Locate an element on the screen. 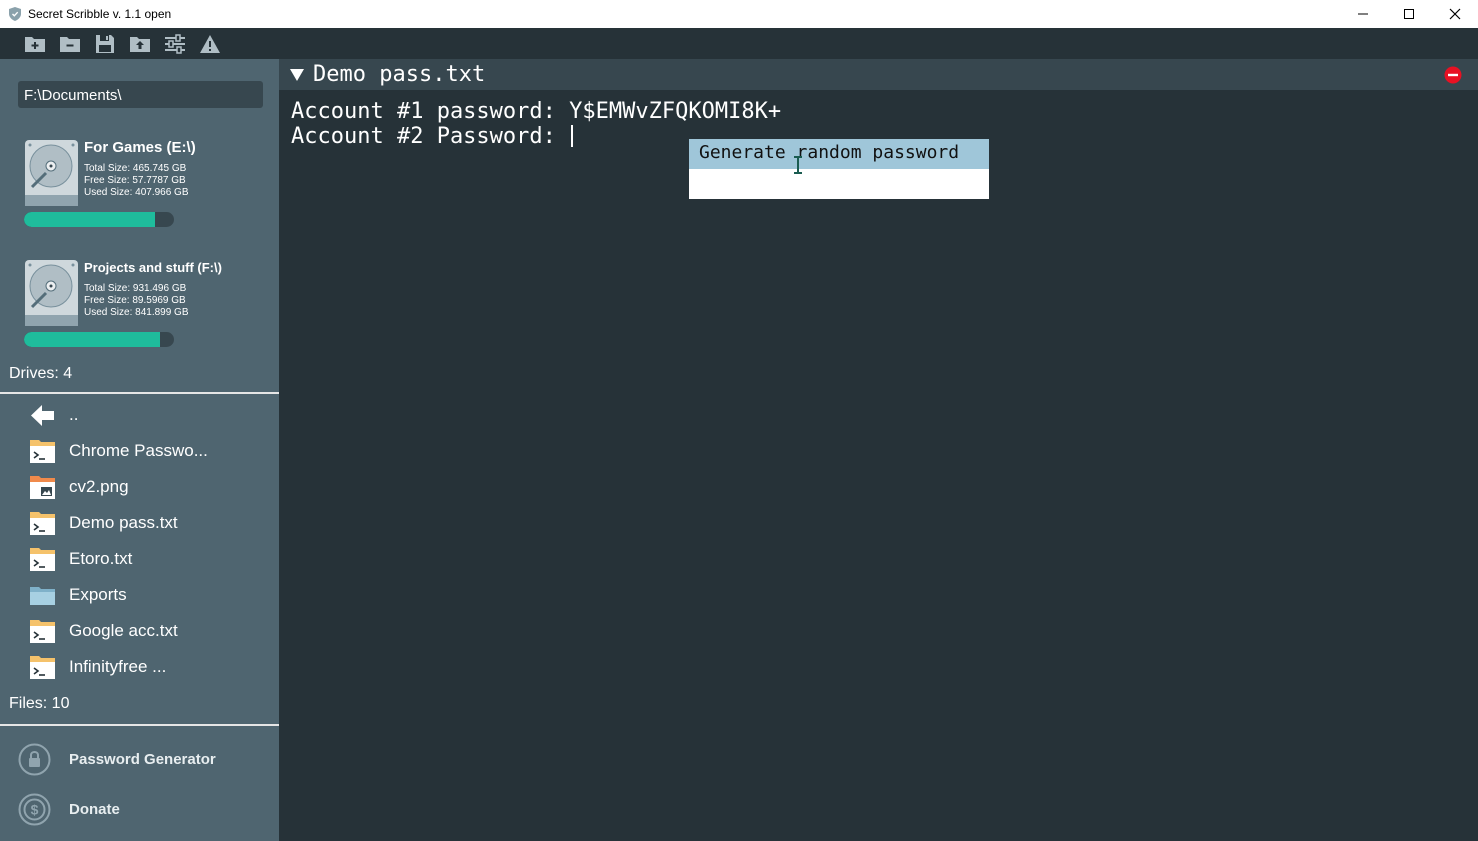 This screenshot has width=1478, height=841. list-item: Etoro.txt is located at coordinates (149, 559).